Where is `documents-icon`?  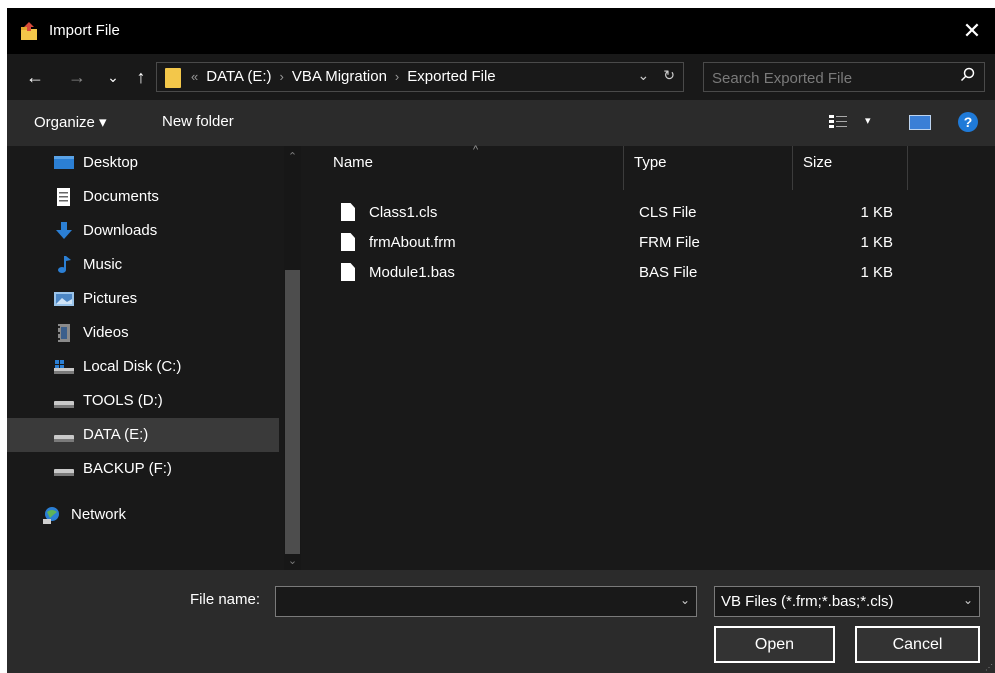 documents-icon is located at coordinates (63, 197).